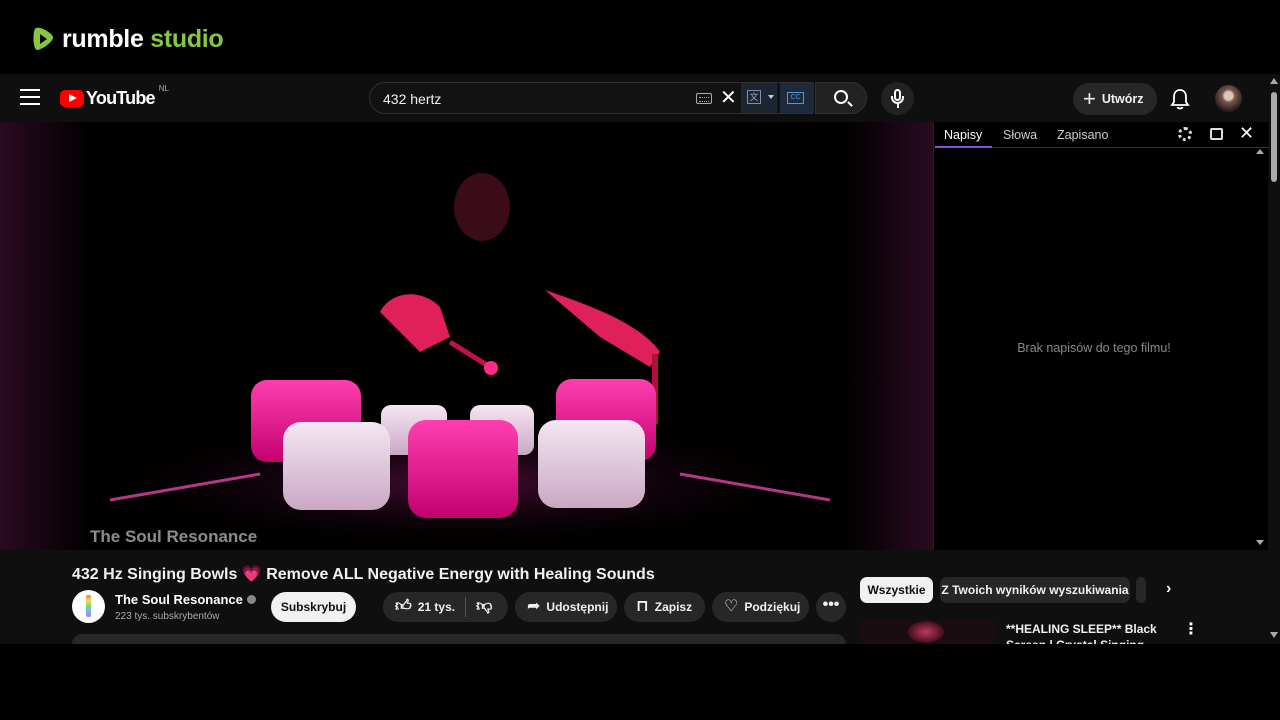 This screenshot has width=1280, height=720. What do you see at coordinates (1020, 135) in the screenshot?
I see `tab-slowa: Słowa` at bounding box center [1020, 135].